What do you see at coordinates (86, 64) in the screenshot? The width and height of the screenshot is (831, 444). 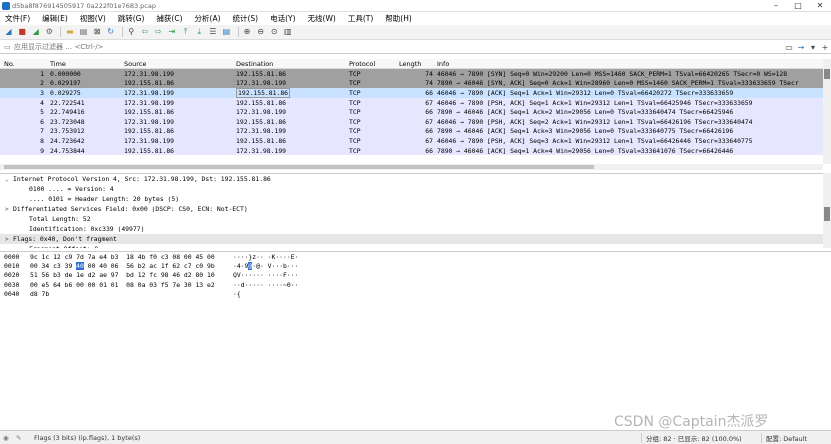 I see `column-header-time: Time` at bounding box center [86, 64].